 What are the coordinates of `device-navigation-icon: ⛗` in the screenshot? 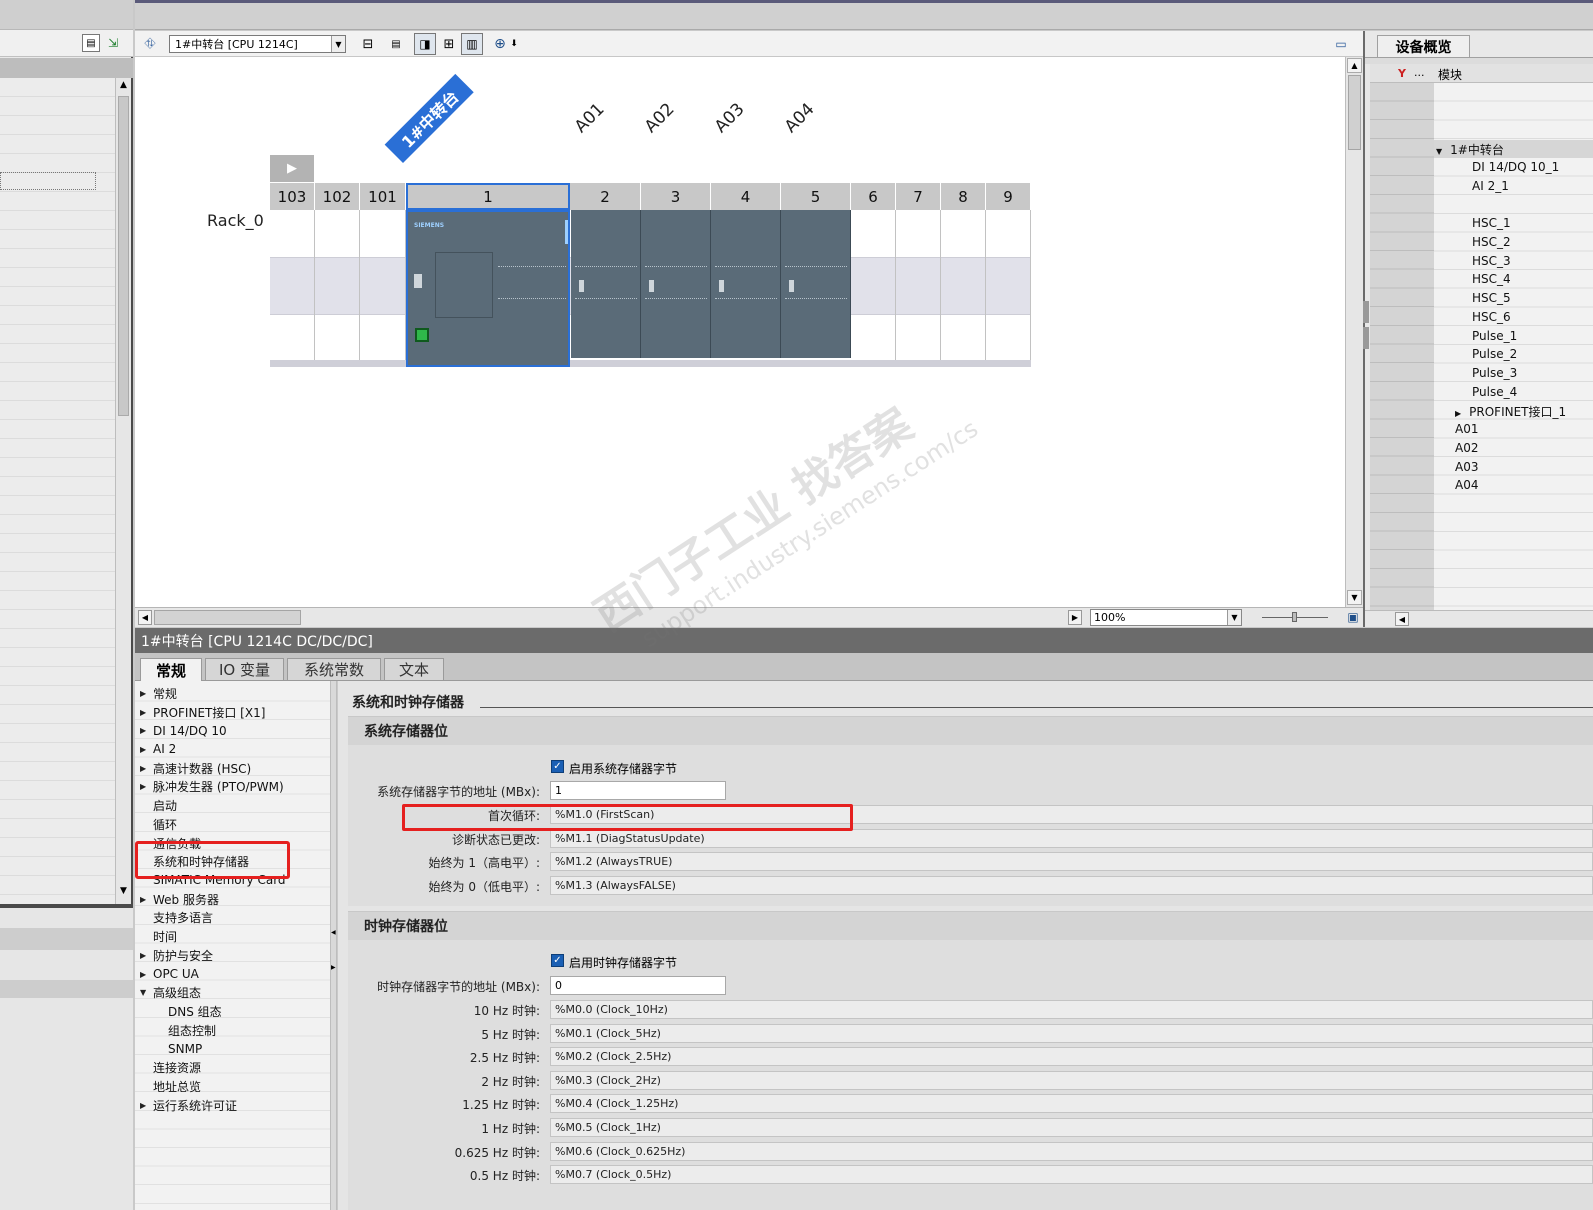 It's located at (150, 44).